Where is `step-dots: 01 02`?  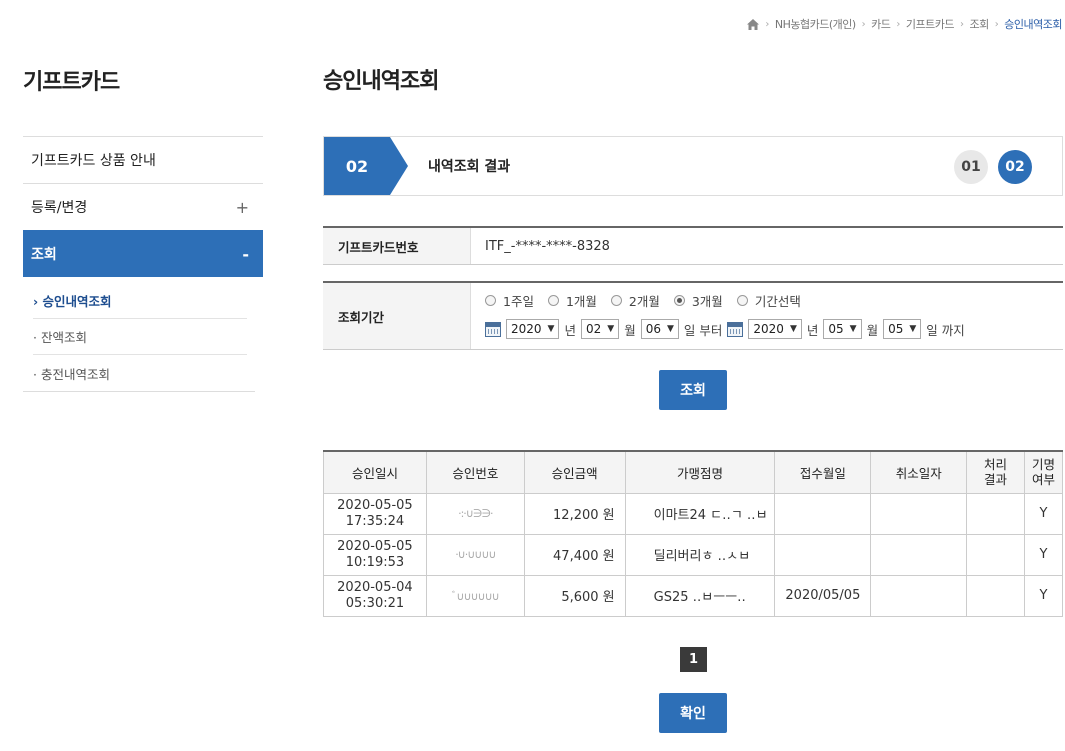
step-dots: 01 02 is located at coordinates (993, 167).